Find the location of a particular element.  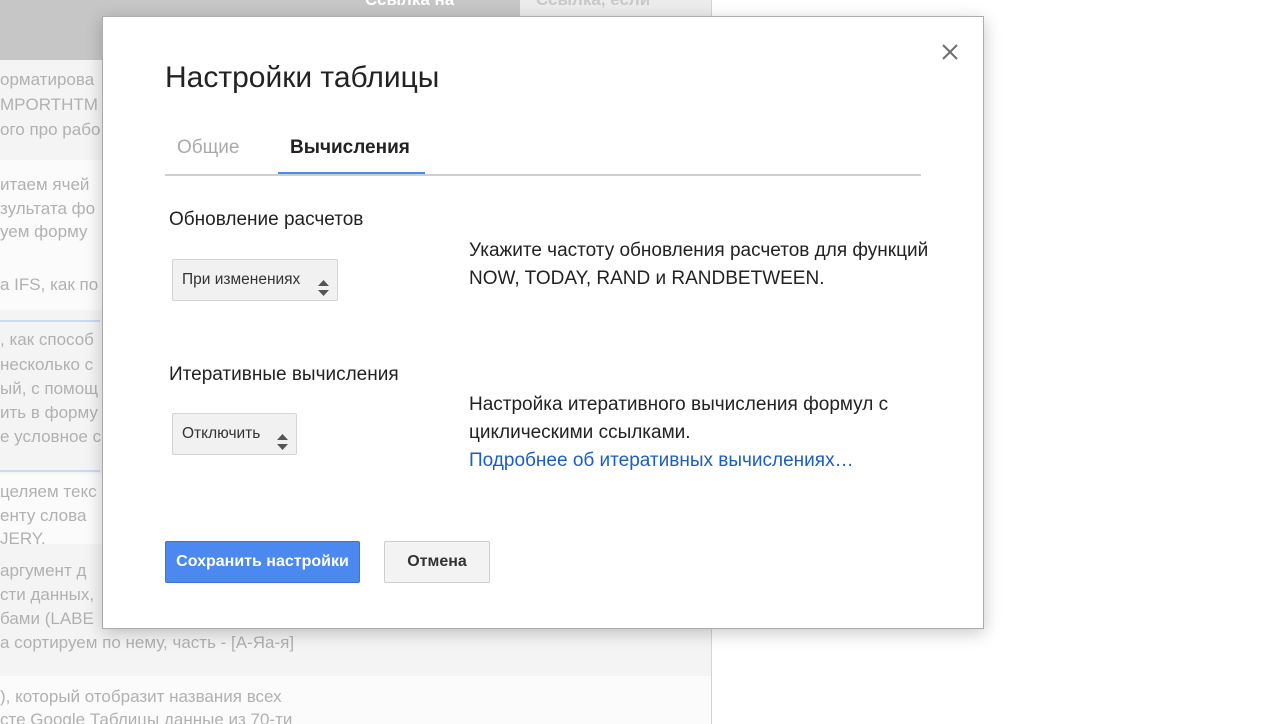

tab-divider is located at coordinates (543, 175).